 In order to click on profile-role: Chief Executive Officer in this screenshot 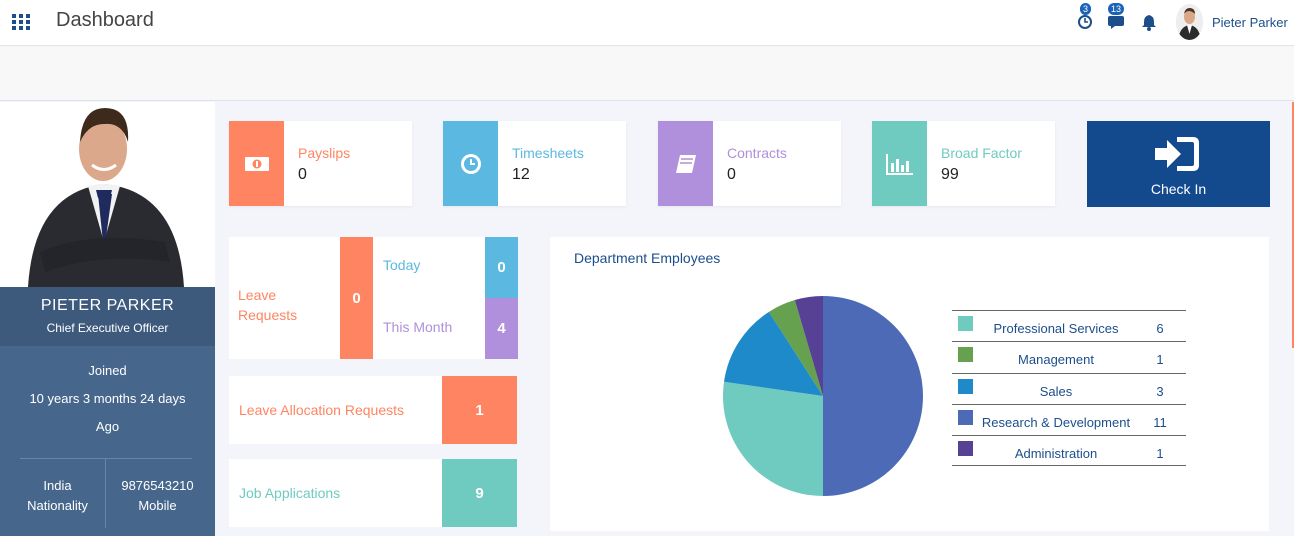, I will do `click(107, 328)`.